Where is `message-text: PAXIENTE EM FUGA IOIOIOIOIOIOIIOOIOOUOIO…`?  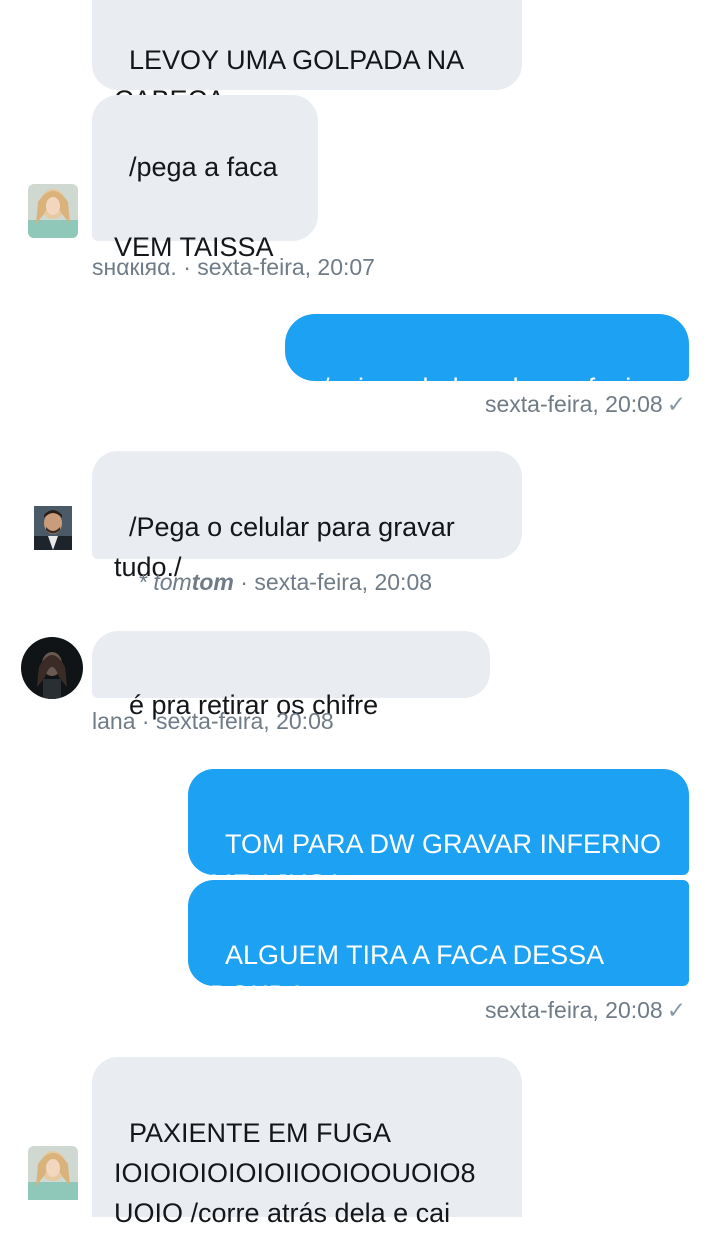 message-text: PAXIENTE EM FUGA IOIOIOIOIOIOIIOOIOOUOIO… is located at coordinates (295, 1173).